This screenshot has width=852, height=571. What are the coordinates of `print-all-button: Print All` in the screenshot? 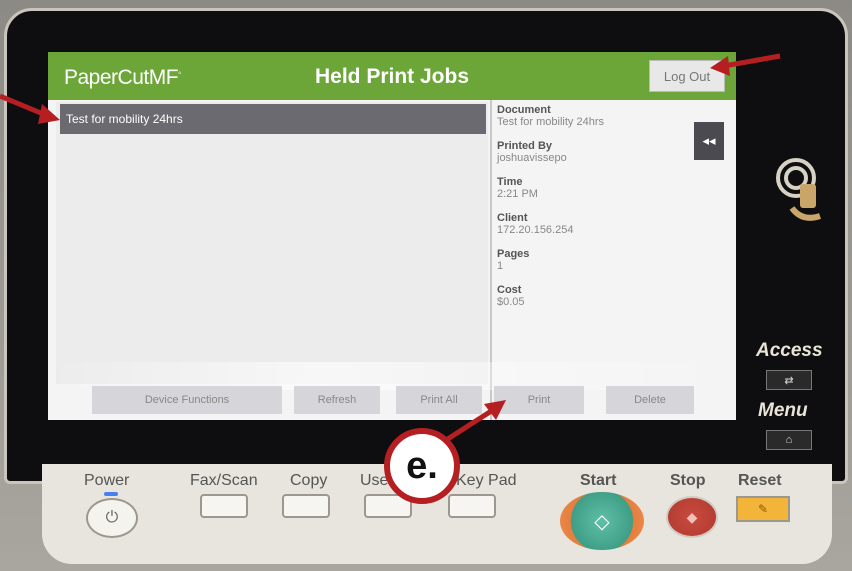 It's located at (439, 400).